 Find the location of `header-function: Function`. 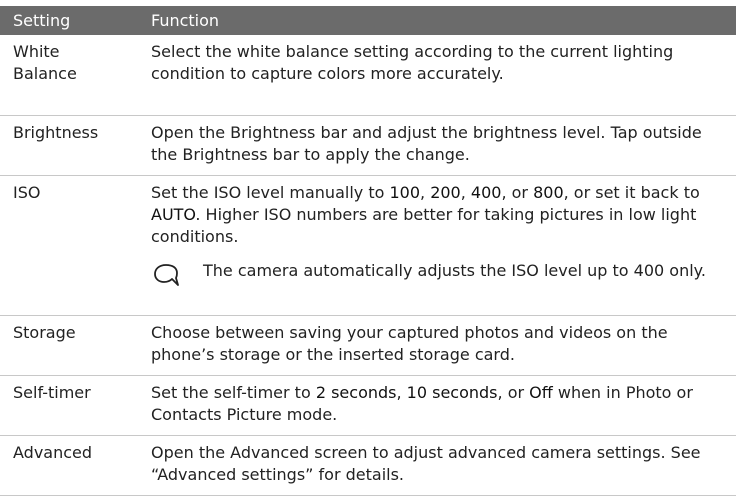

header-function: Function is located at coordinates (436, 20).